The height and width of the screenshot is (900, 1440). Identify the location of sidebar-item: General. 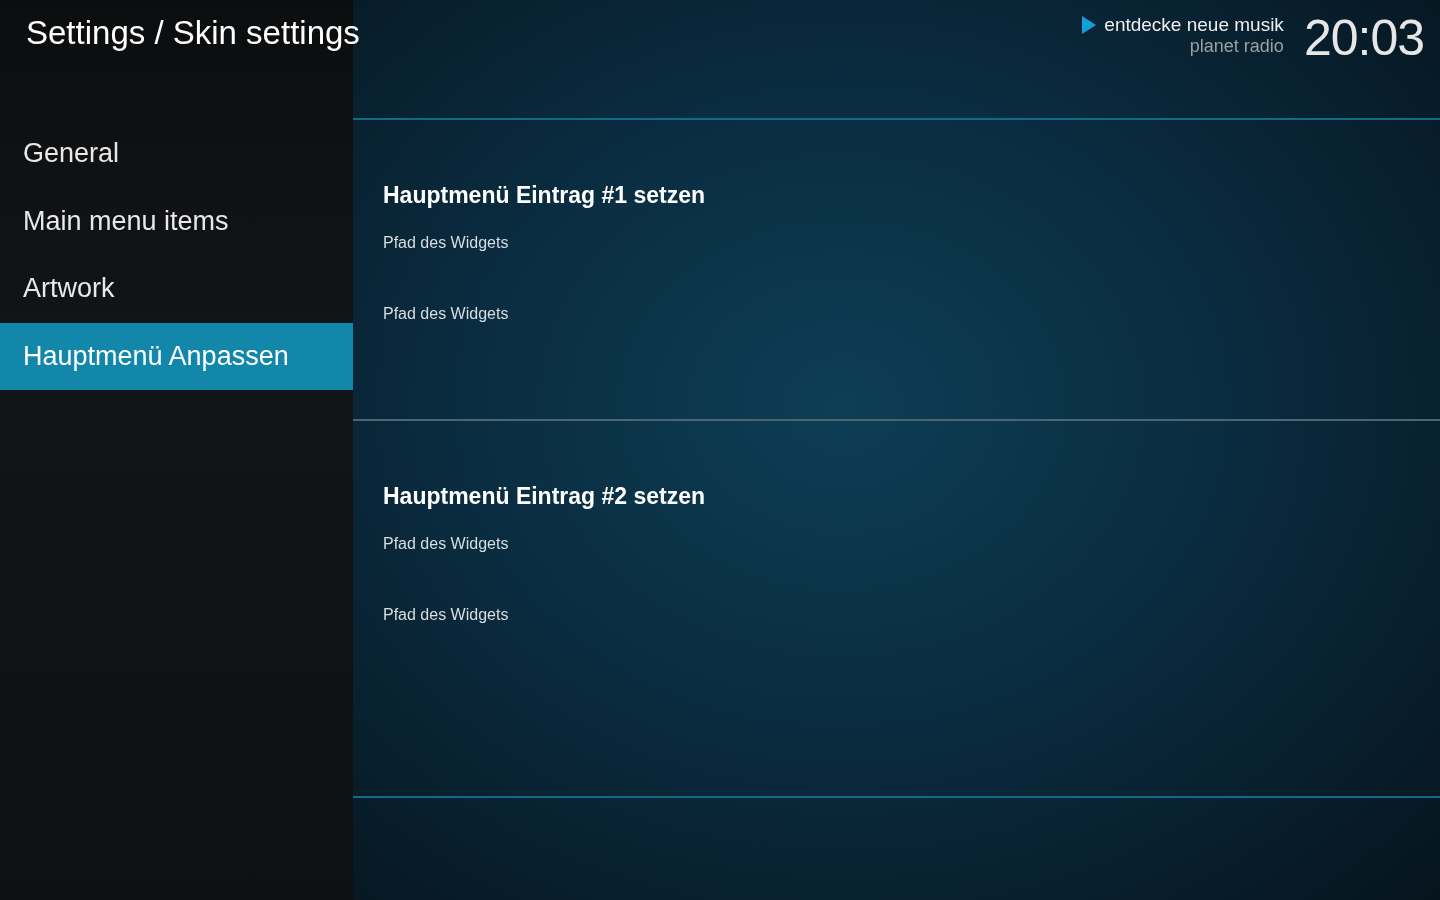
(176, 154).